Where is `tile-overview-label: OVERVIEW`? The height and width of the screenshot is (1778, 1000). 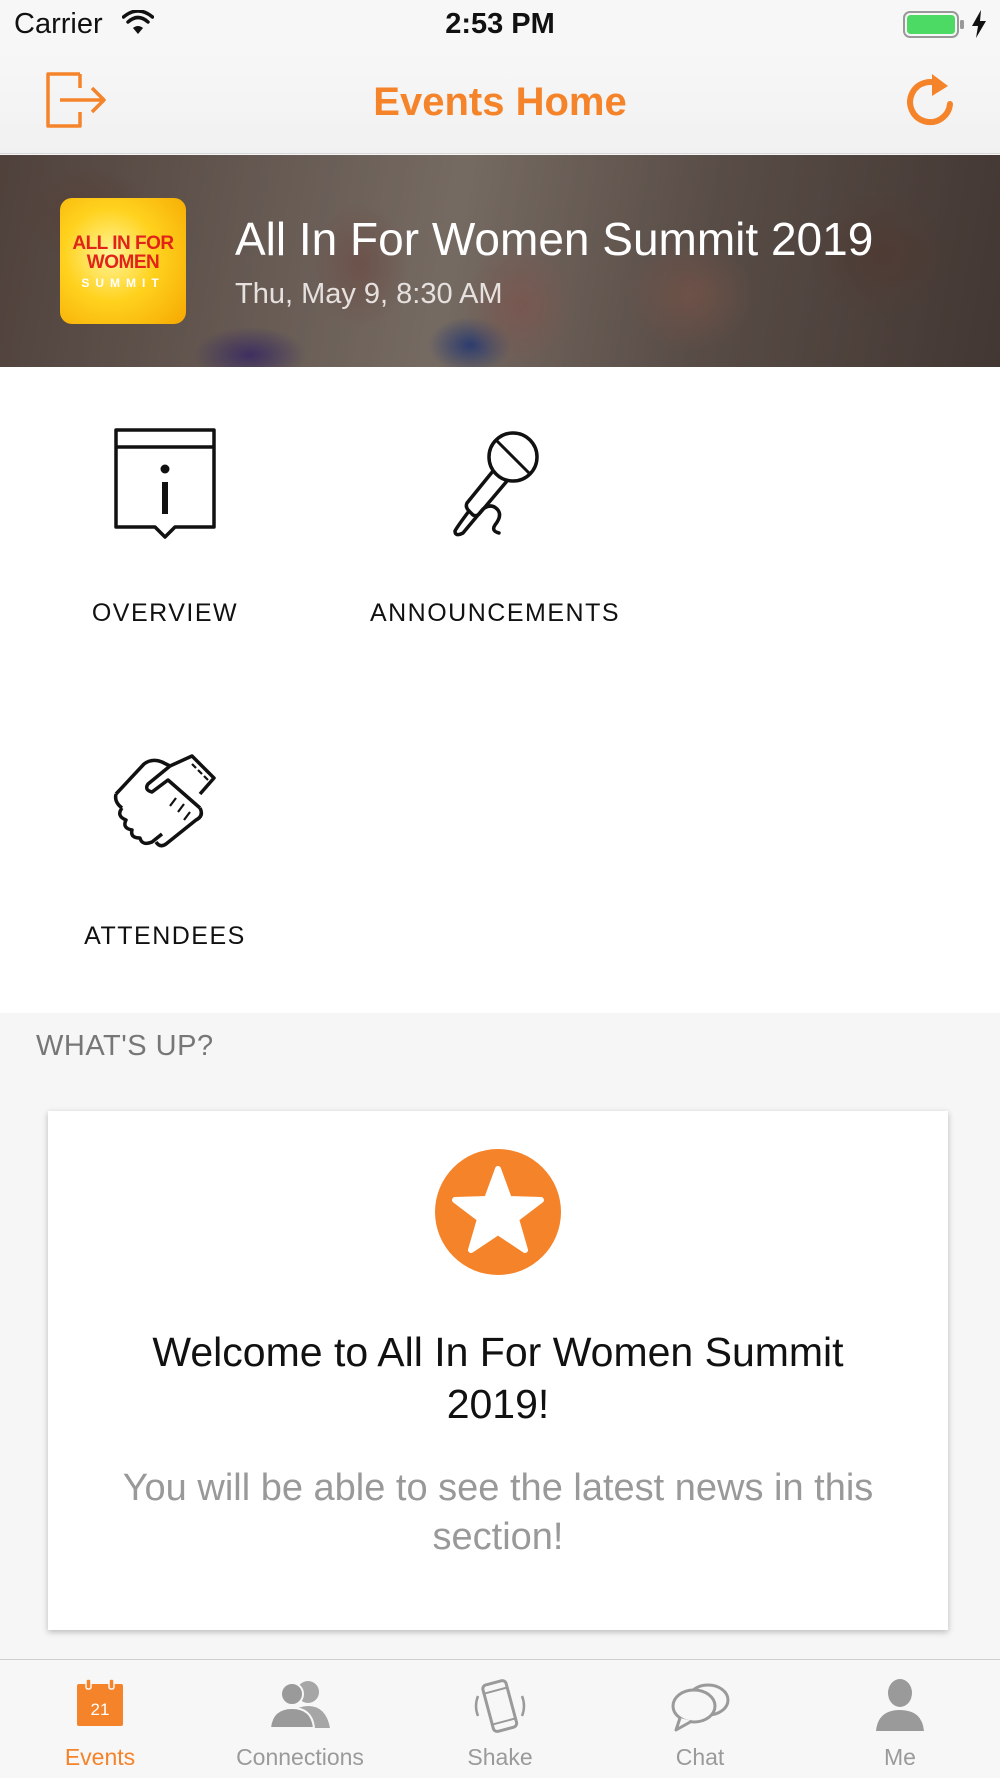 tile-overview-label: OVERVIEW is located at coordinates (165, 613).